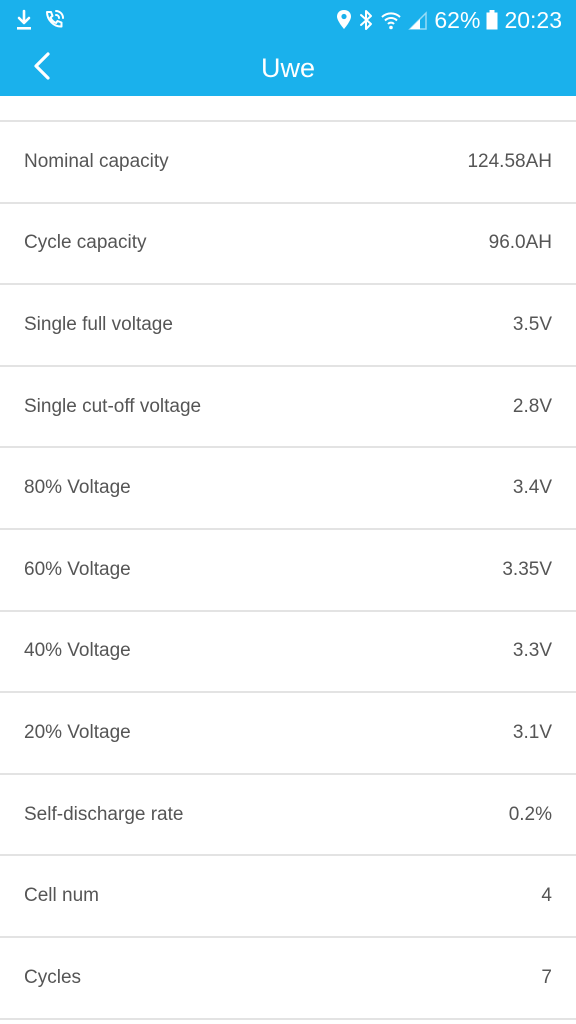  I want to click on download-icon, so click(24, 20).